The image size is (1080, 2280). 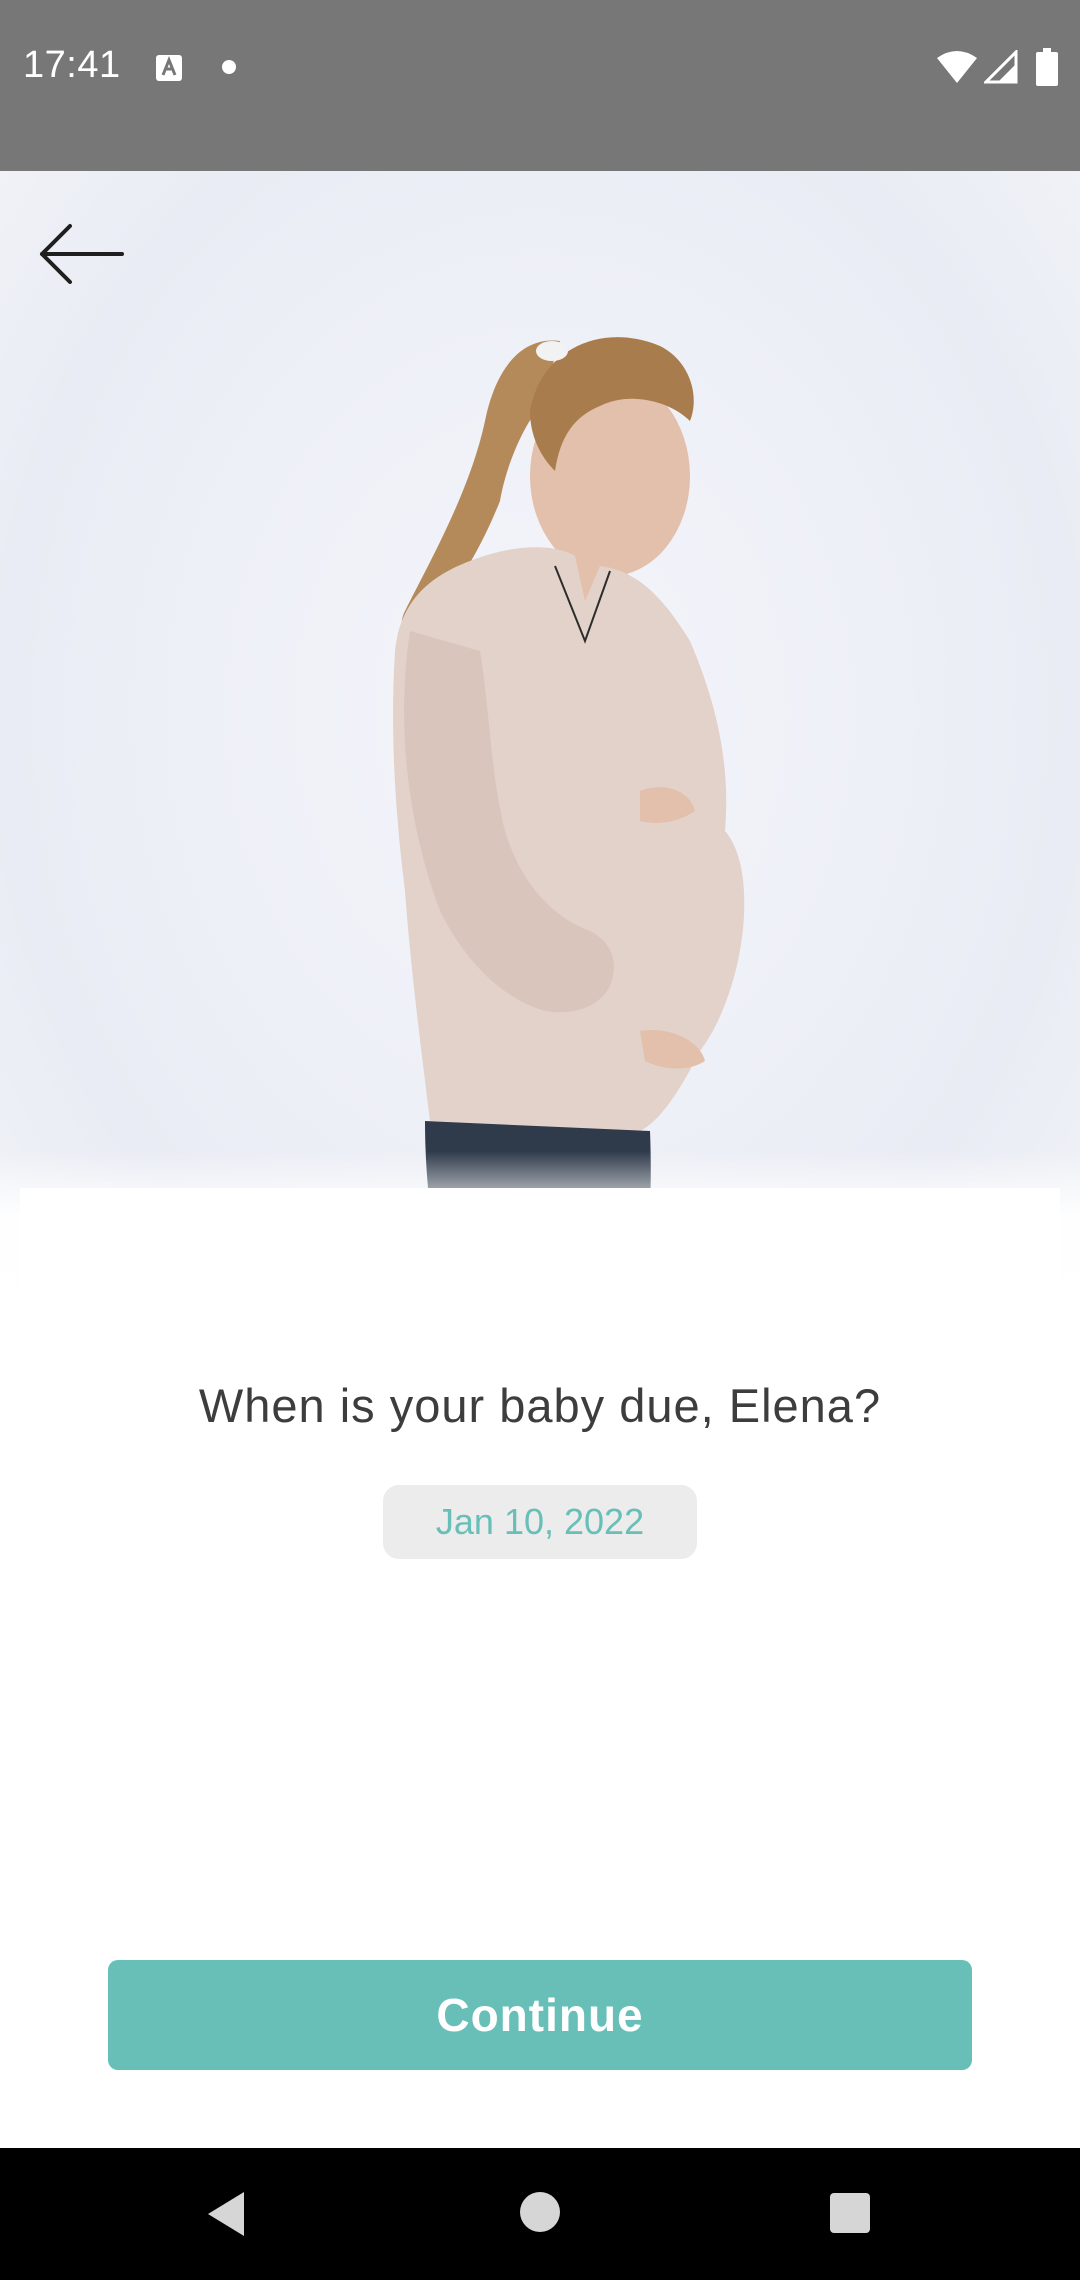 I want to click on continue-button: Continue, so click(x=540, y=2015).